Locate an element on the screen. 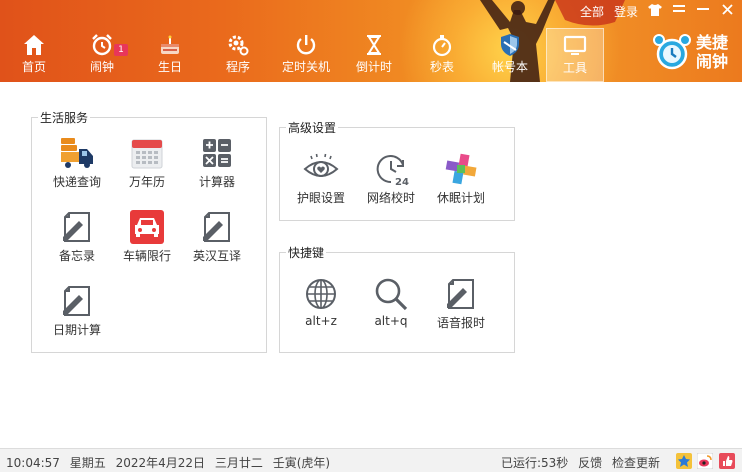 The width and height of the screenshot is (742, 472). status-time: 10:04:57 is located at coordinates (33, 463).